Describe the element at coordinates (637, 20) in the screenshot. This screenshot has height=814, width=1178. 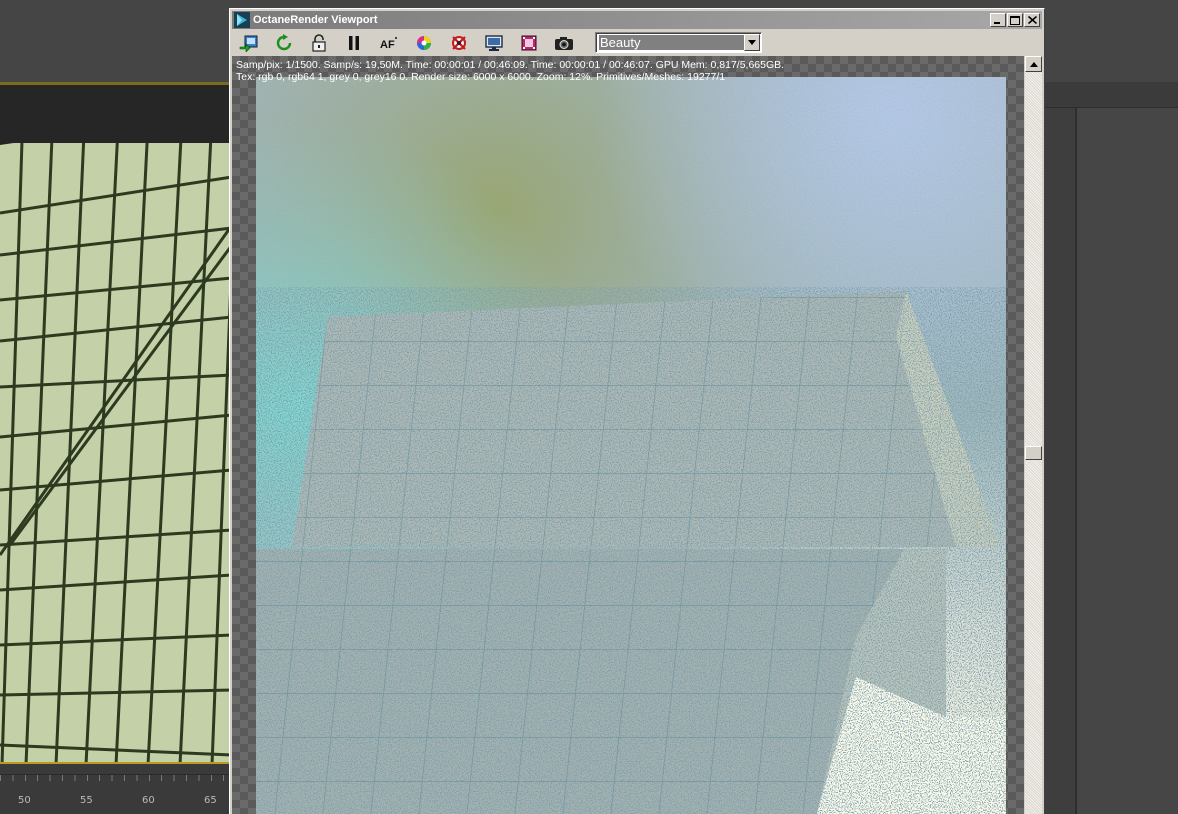
I see `window-titlebar: OctaneRender Viewport` at that location.